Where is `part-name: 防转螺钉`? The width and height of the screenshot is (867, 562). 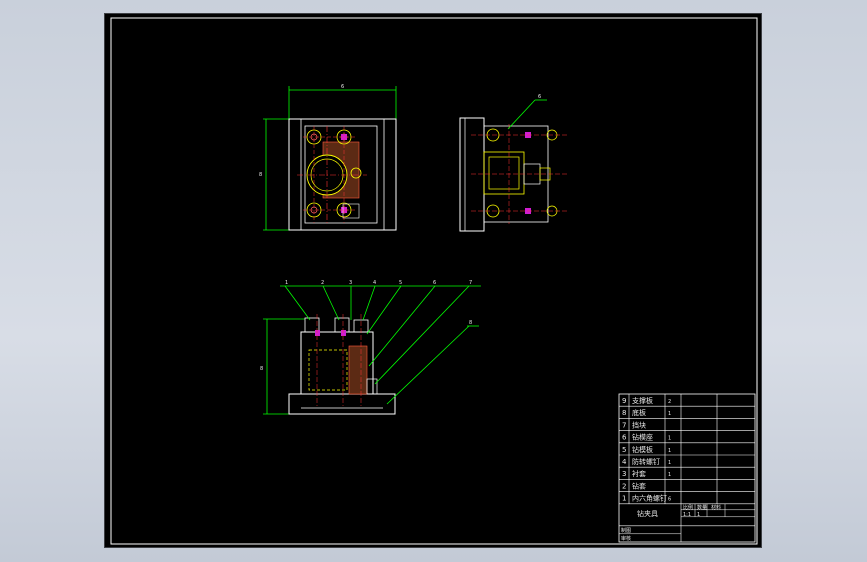
part-name: 防转螺钉 is located at coordinates (646, 461).